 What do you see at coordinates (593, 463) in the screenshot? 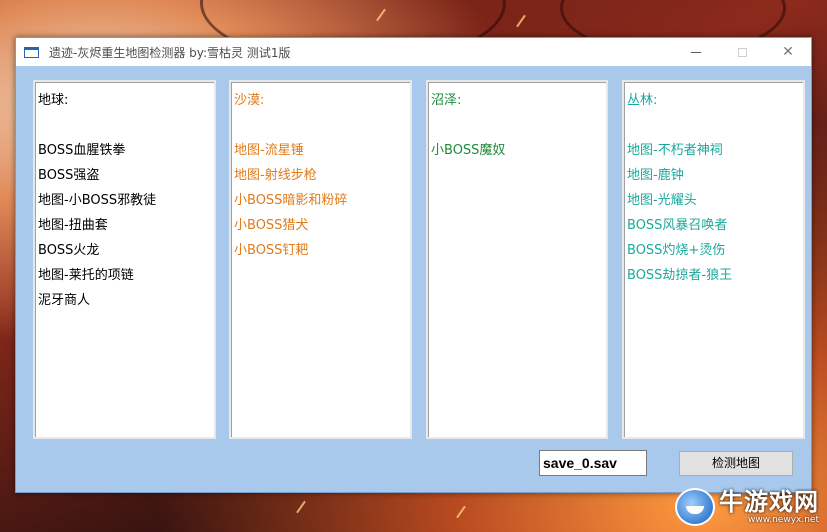
I see `save-file-field: save_0.sav` at bounding box center [593, 463].